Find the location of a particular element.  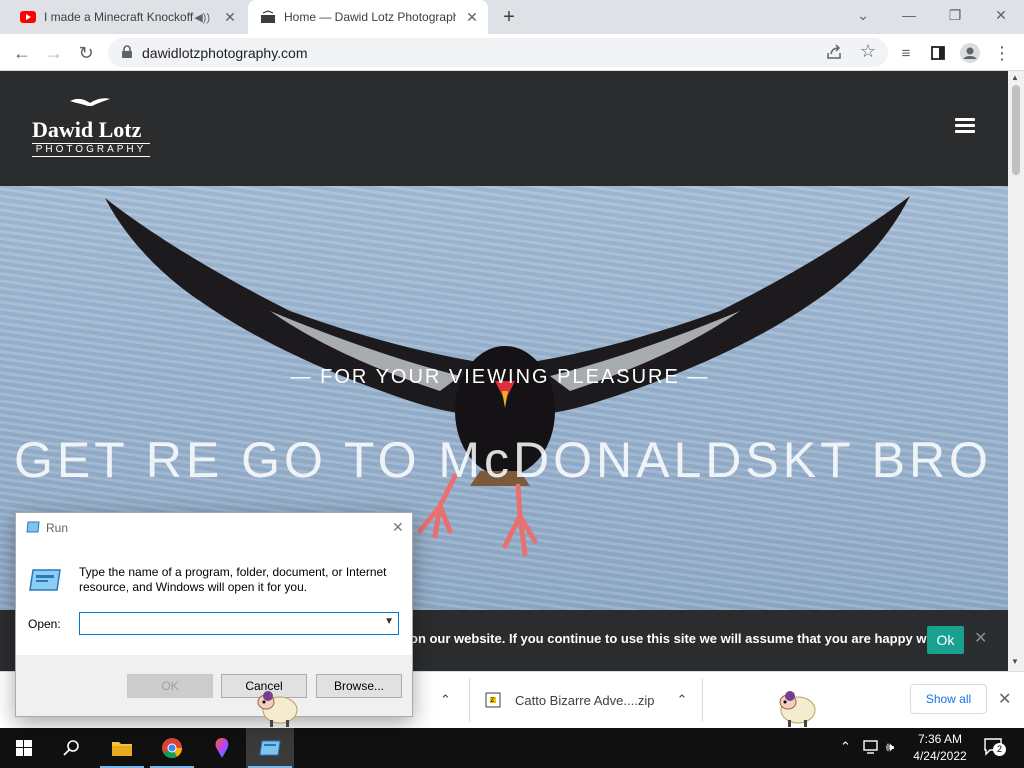

restore-button: ❐ is located at coordinates (955, 15).